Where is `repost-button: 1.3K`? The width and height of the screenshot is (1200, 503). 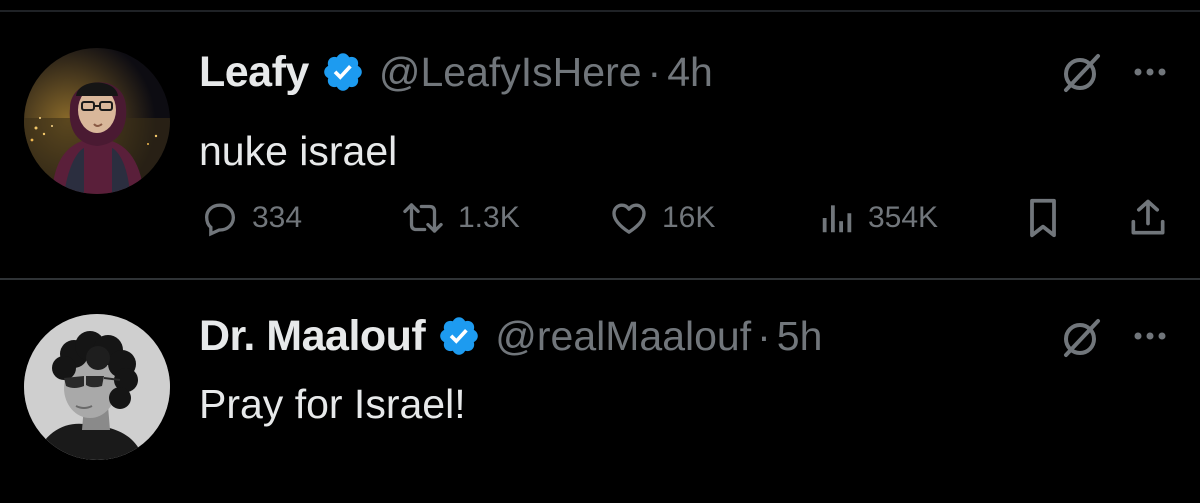
repost-button: 1.3K is located at coordinates (460, 218).